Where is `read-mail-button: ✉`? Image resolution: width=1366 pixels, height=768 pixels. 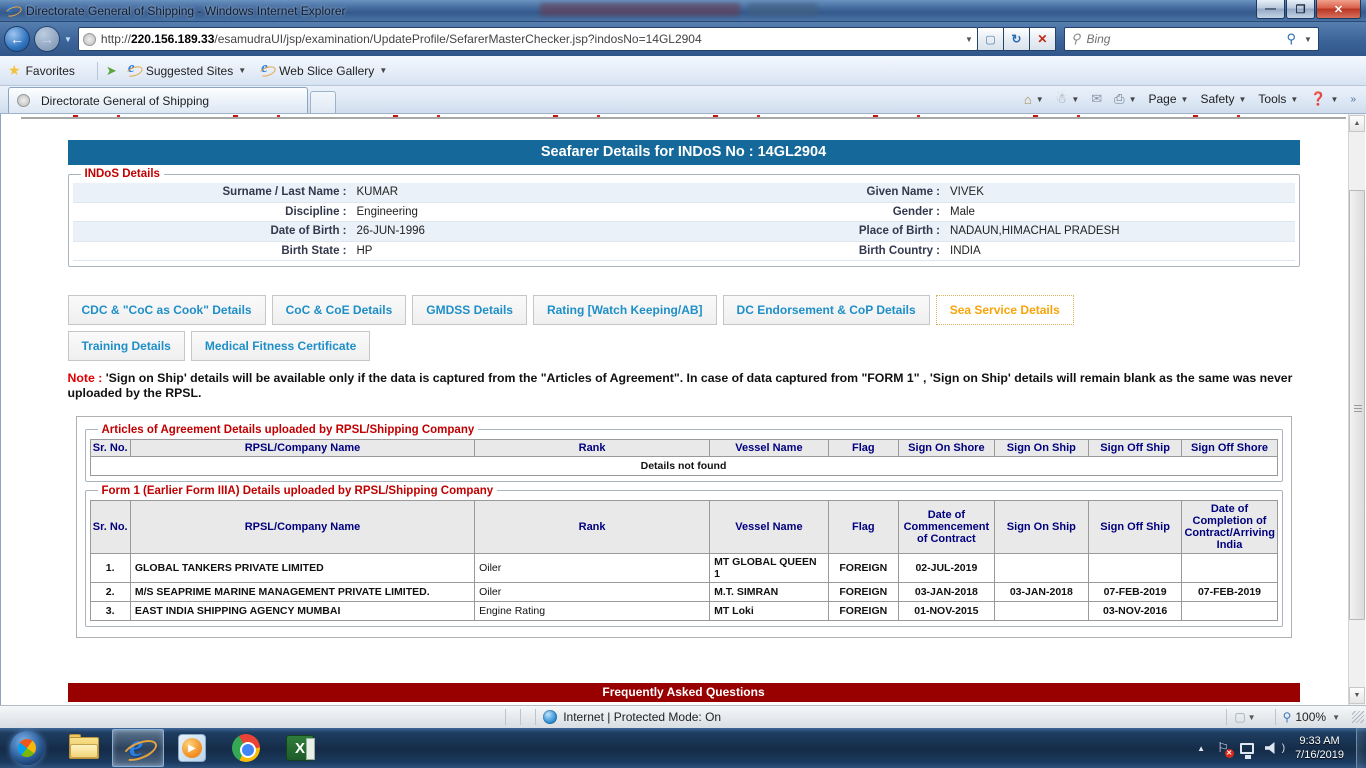
read-mail-button: ✉ is located at coordinates (1096, 99).